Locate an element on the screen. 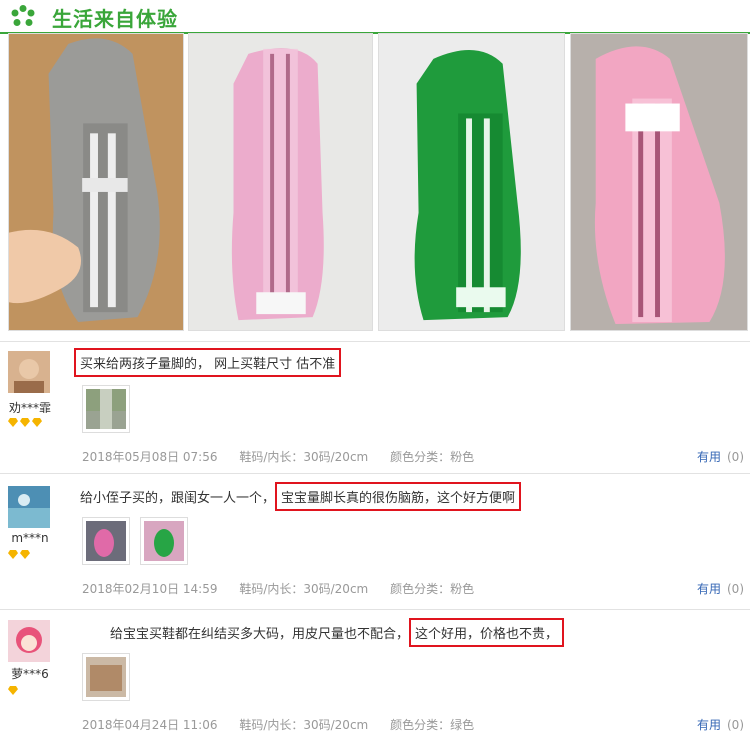 This screenshot has height=756, width=750. green-foot-measure-photo is located at coordinates (471, 182).